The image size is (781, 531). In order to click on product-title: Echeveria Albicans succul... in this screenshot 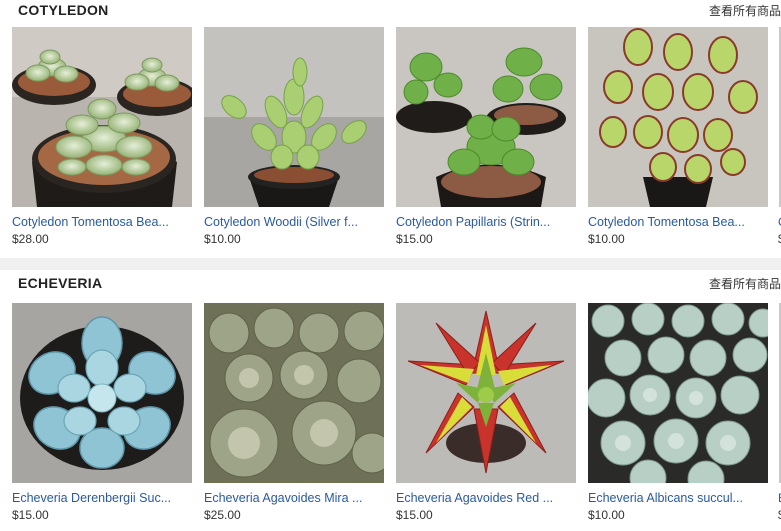, I will do `click(678, 498)`.